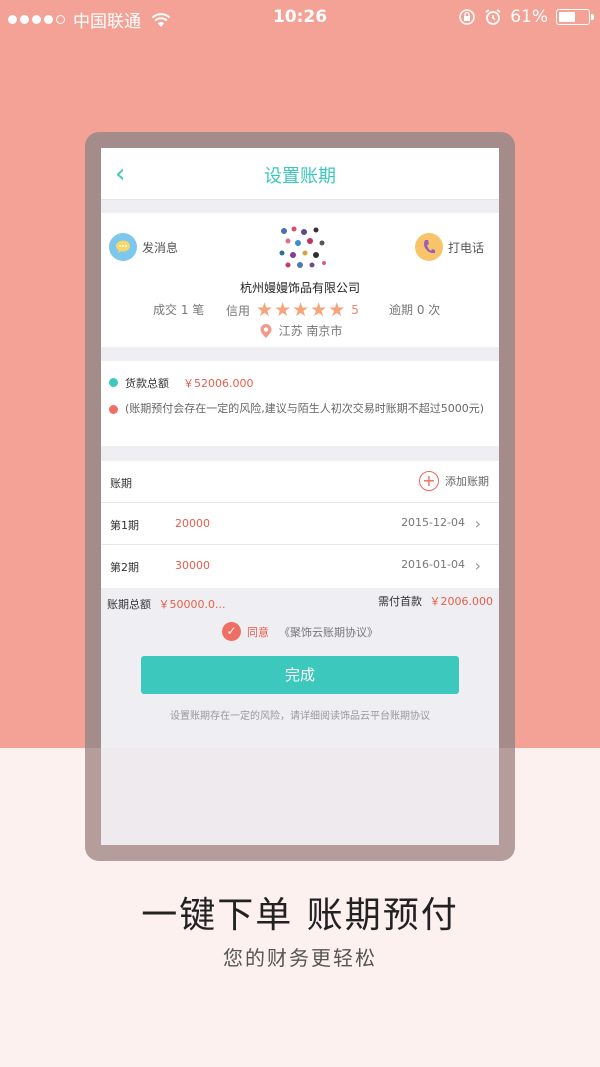  I want to click on plus-icon: +, so click(429, 481).